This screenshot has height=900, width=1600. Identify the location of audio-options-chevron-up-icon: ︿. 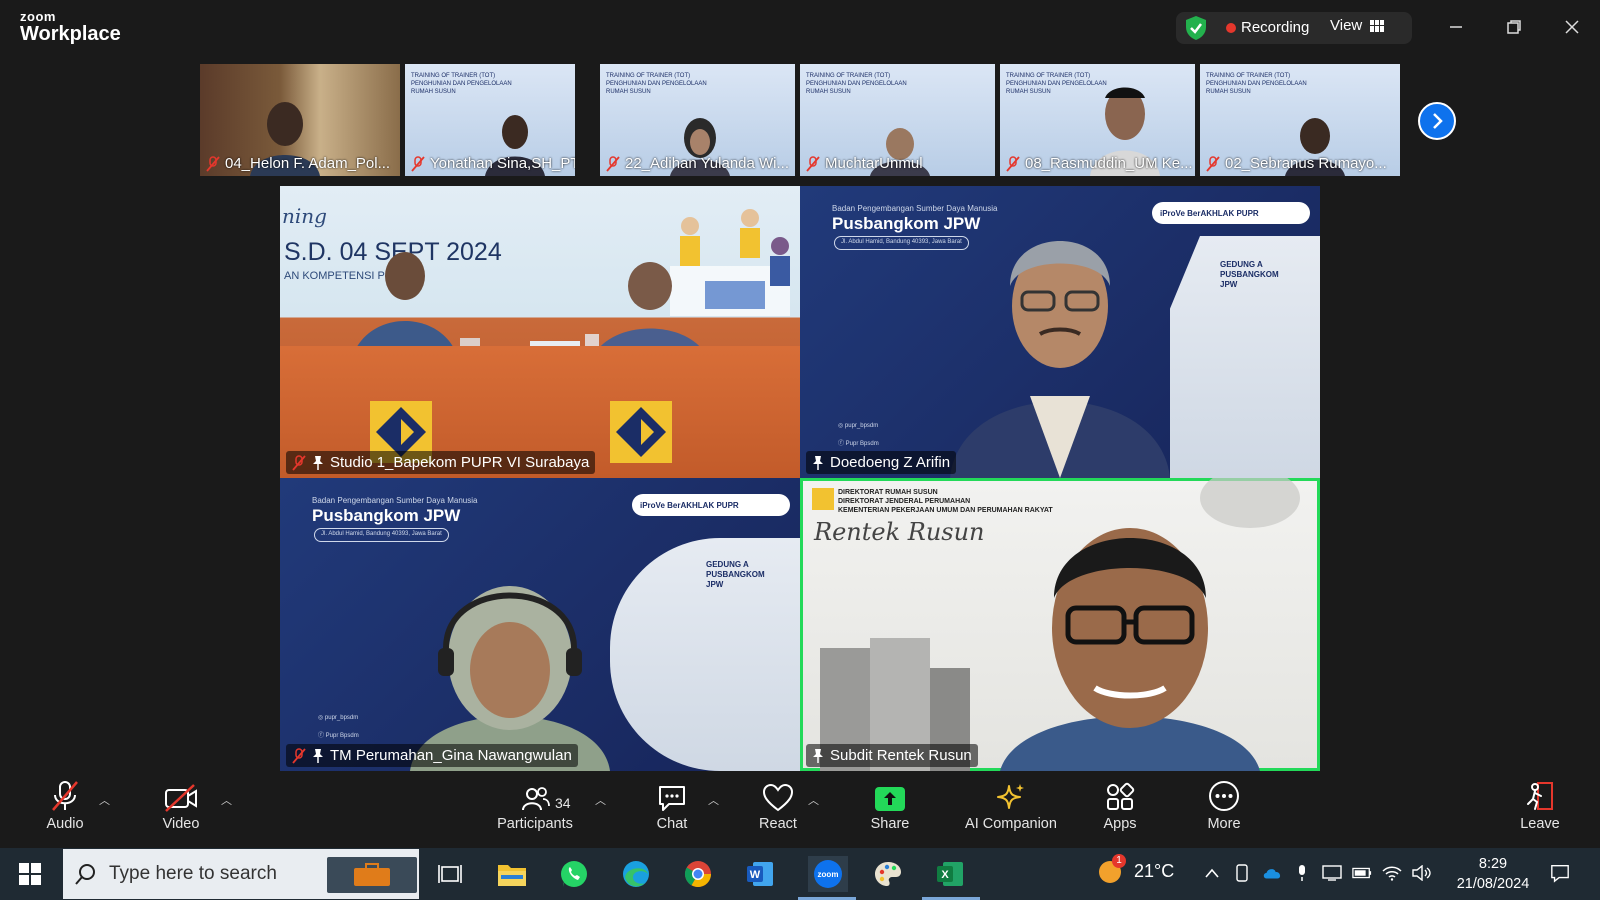
(104, 800).